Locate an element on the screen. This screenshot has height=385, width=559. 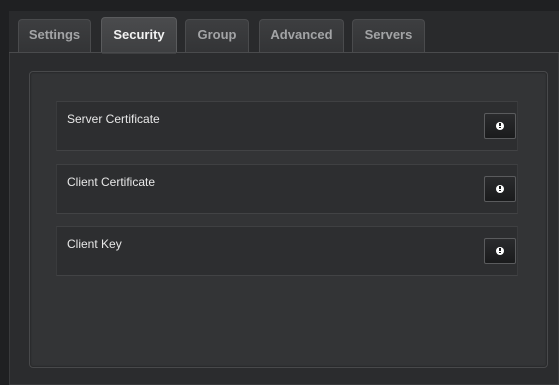
tab-servers-label: Servers is located at coordinates (388, 34).